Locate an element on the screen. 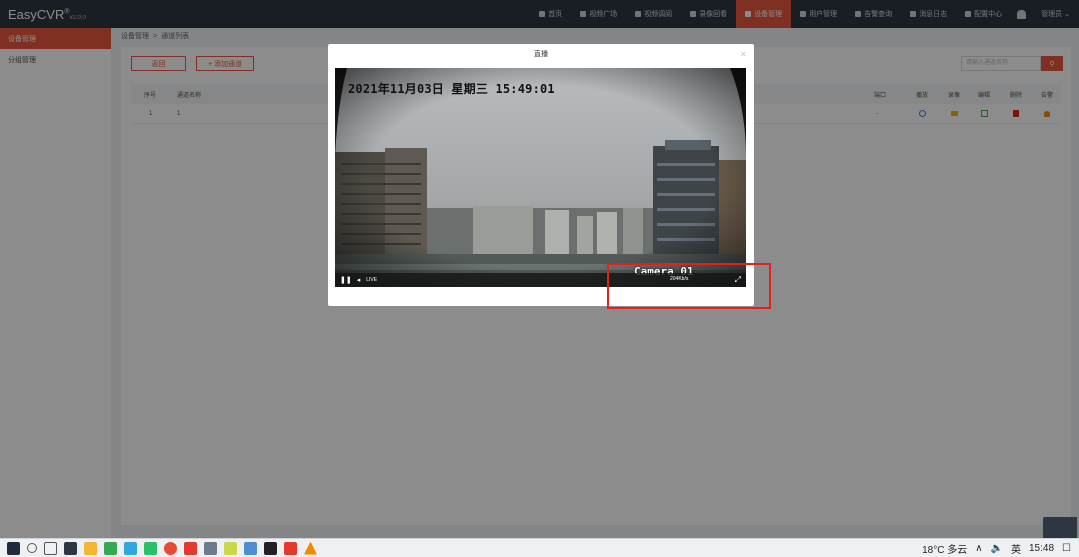 The height and width of the screenshot is (557, 1079). video-timestamp-overlay: 2021年11月03日 星期三 15:49:01 is located at coordinates (451, 89).